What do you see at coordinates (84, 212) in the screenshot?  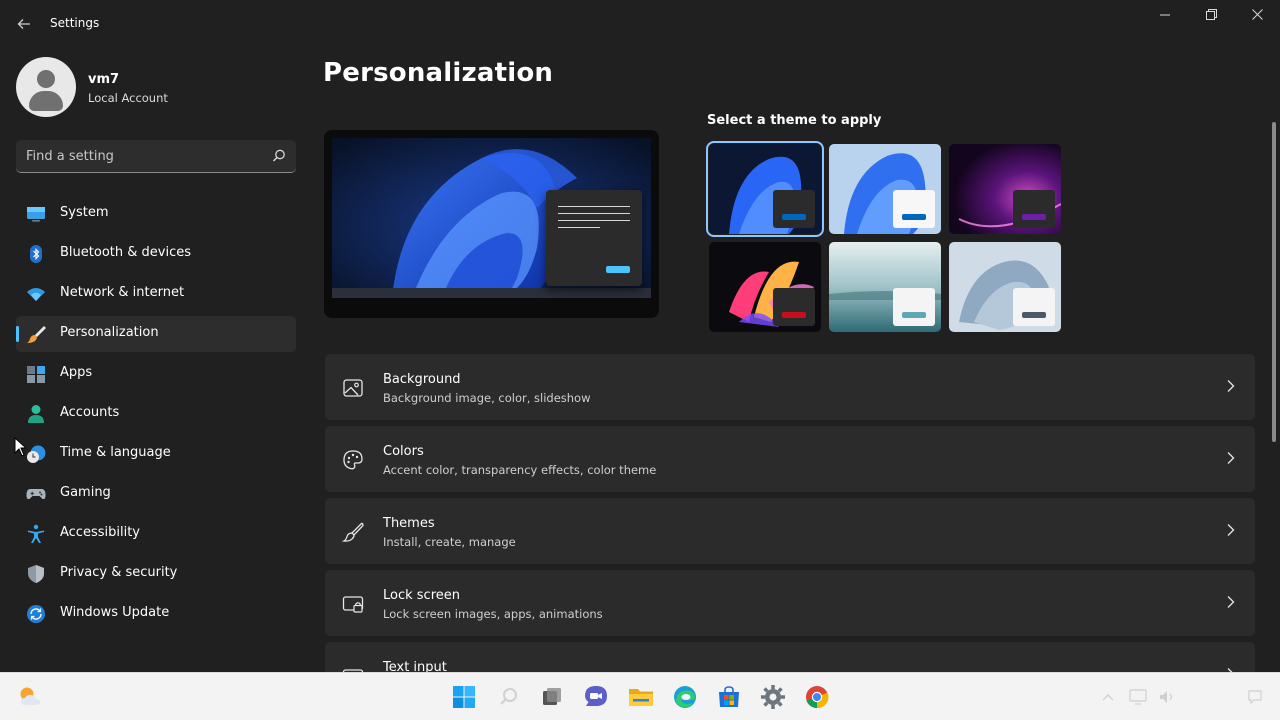 I see `sidebar-item-label: System` at bounding box center [84, 212].